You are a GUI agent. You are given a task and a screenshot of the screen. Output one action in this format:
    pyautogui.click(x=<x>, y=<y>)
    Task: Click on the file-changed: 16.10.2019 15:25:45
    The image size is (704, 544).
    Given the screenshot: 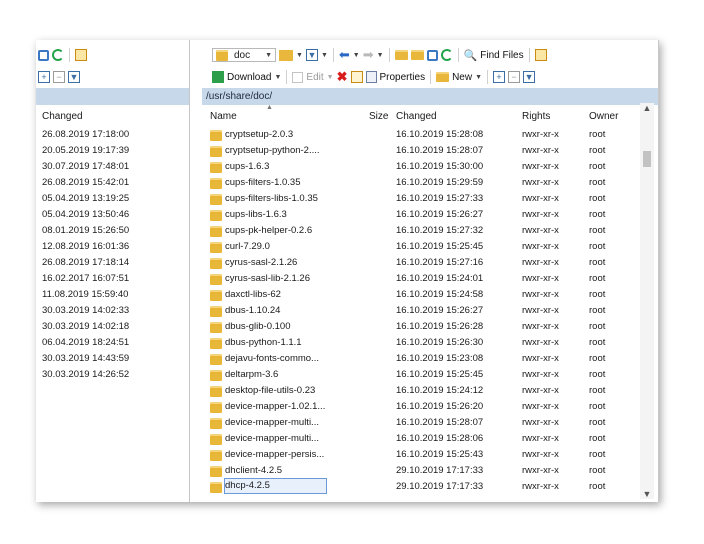 What is the action you would take?
    pyautogui.click(x=440, y=246)
    